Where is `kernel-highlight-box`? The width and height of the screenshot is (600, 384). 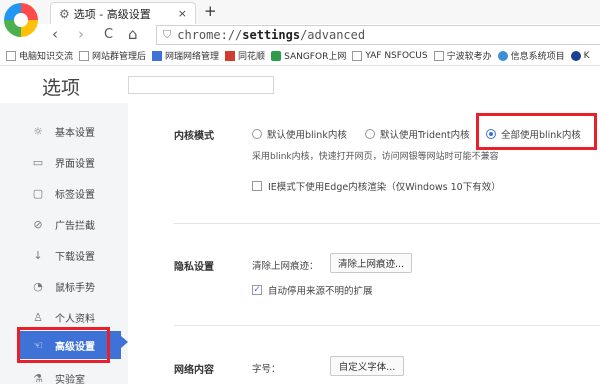
kernel-highlight-box is located at coordinates (536, 131).